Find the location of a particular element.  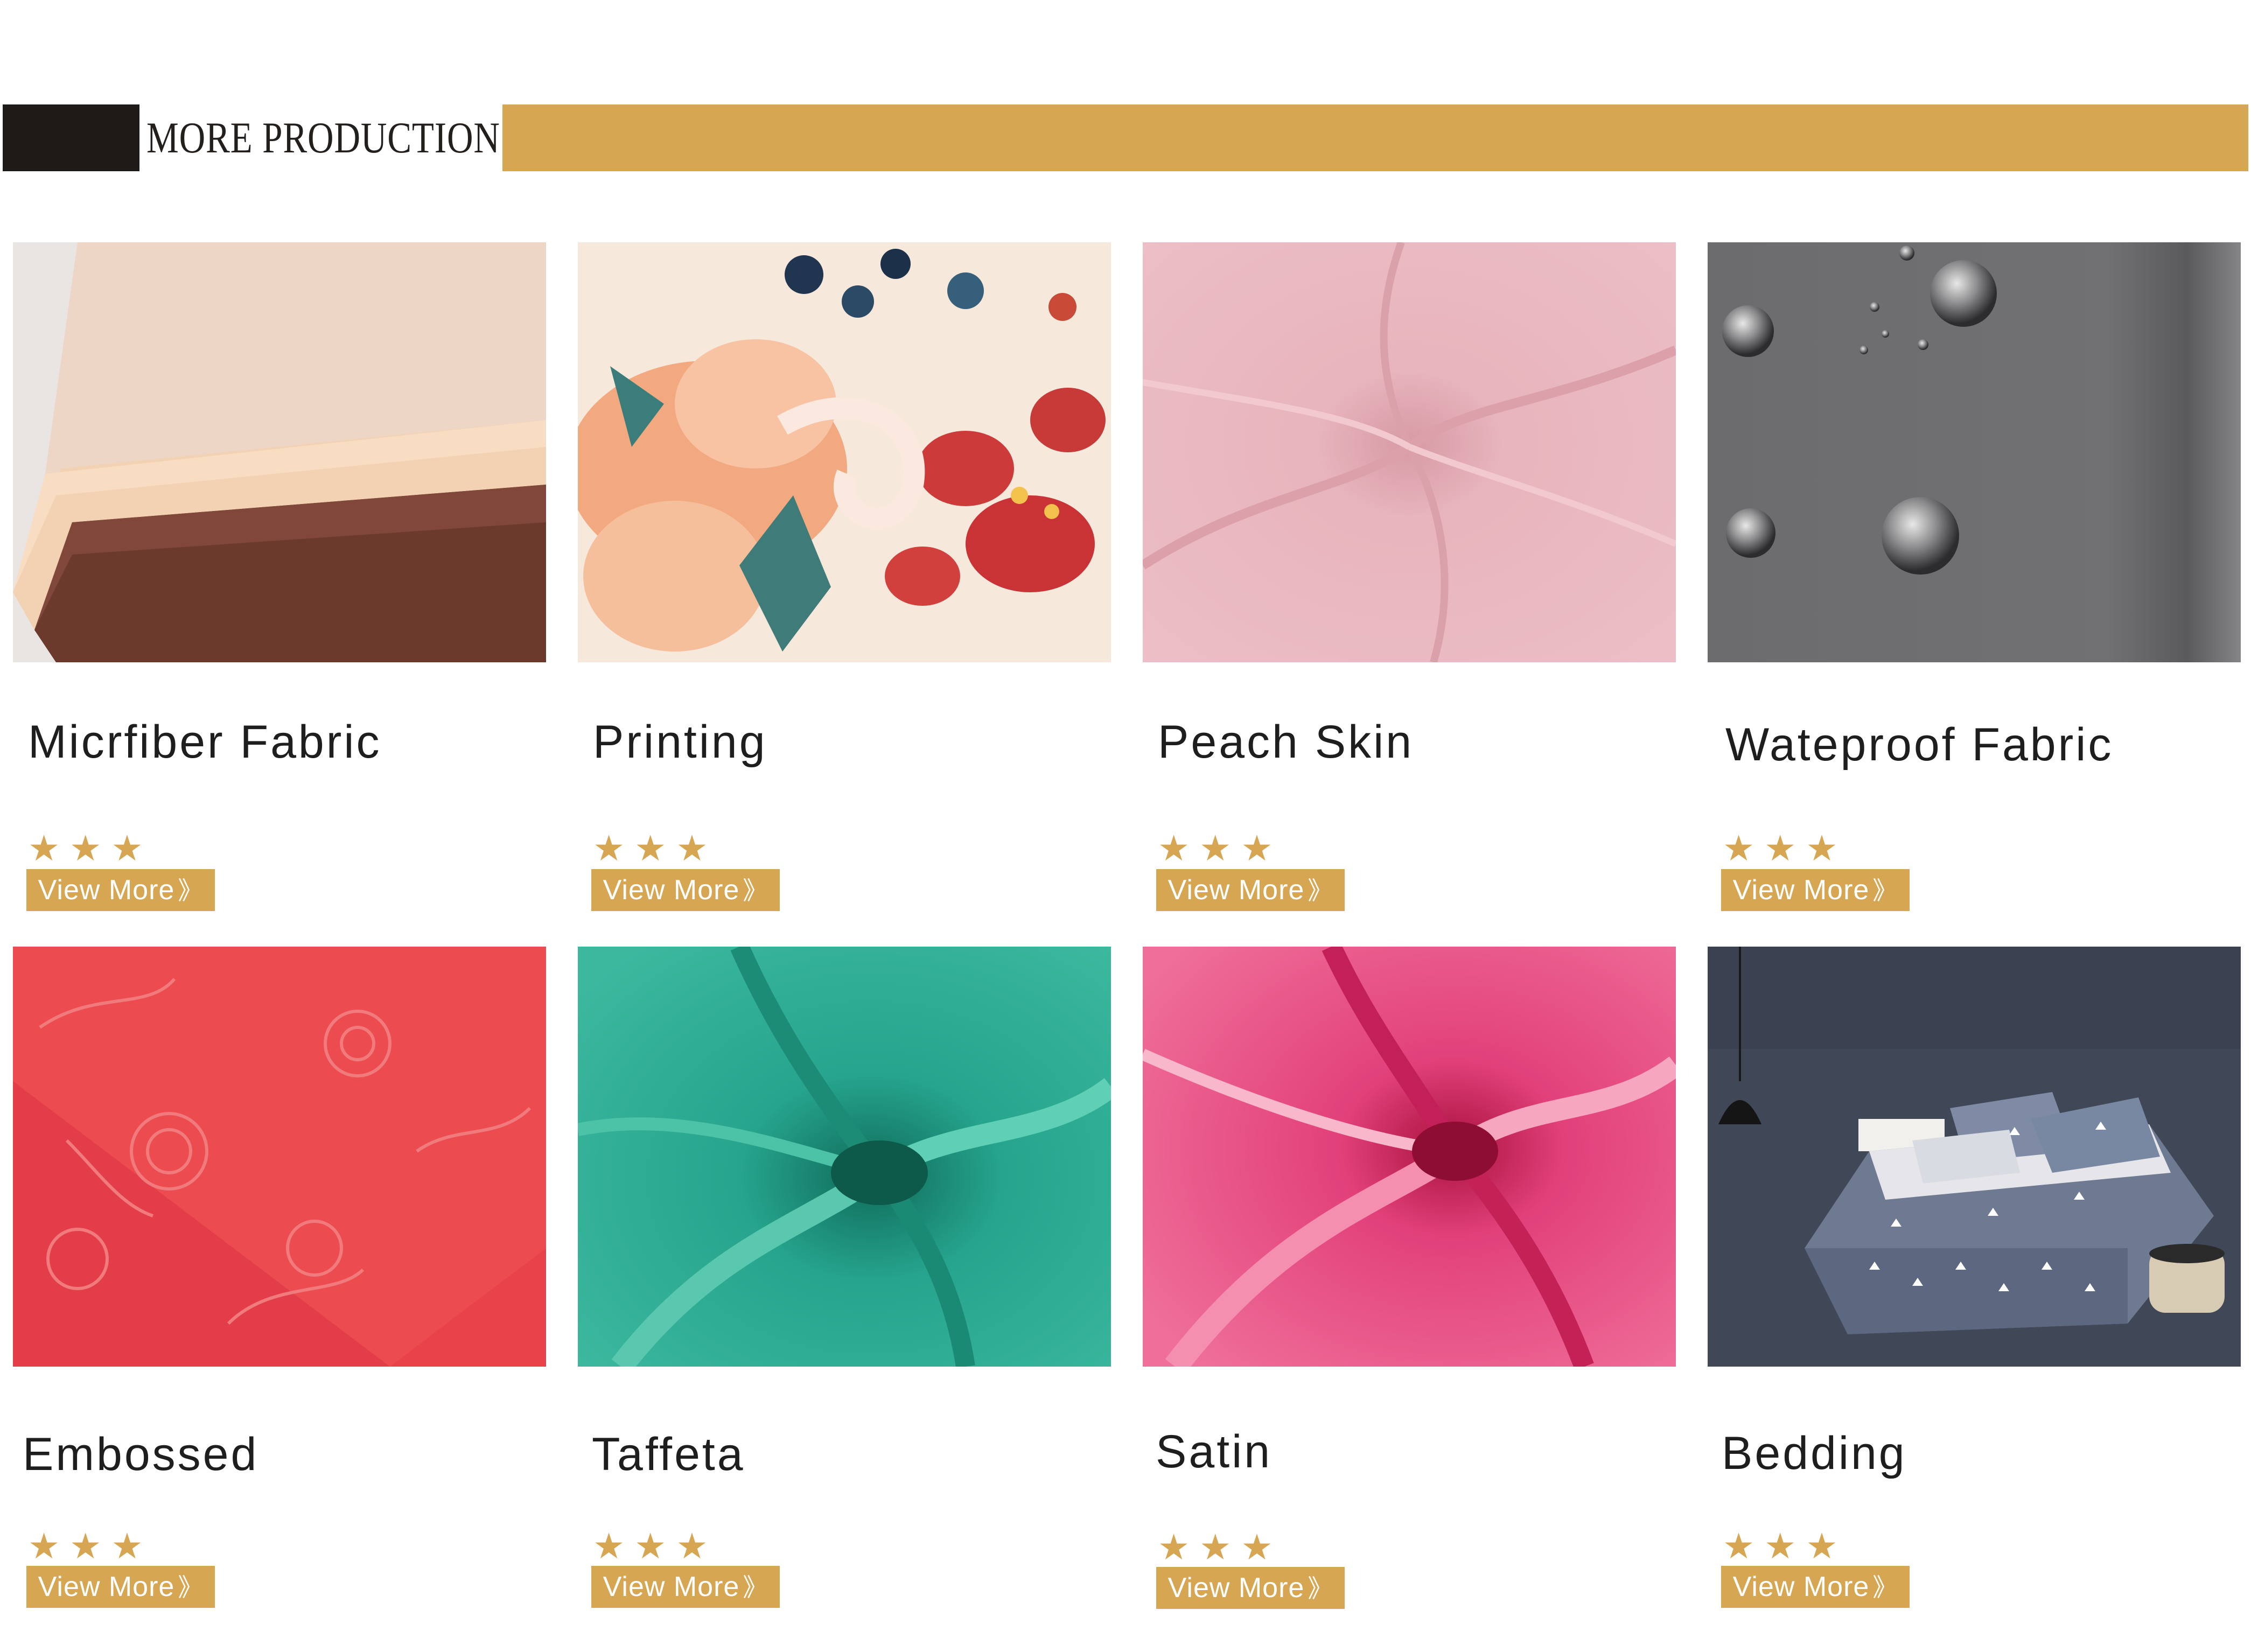

product-card-micrfiber: Micrfiber Fabric ★★★ View More 》 is located at coordinates (279, 595).